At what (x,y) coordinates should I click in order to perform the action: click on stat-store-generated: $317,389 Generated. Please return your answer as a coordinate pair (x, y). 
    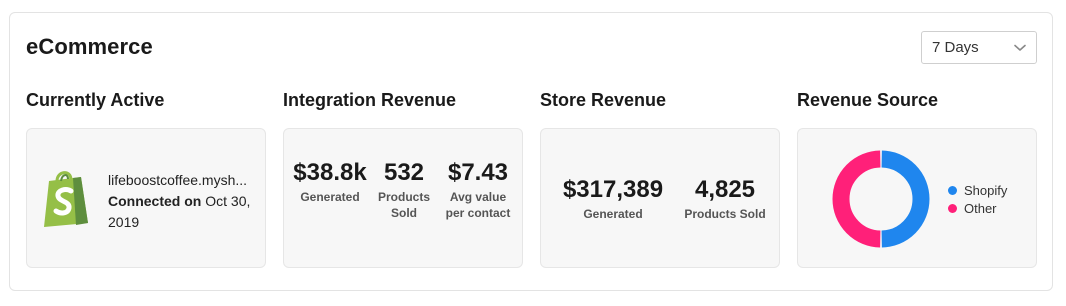
    Looking at the image, I should click on (613, 199).